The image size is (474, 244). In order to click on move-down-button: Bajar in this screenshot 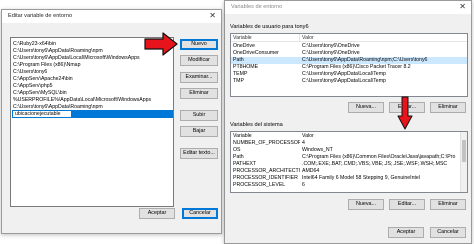, I will do `click(199, 131)`.